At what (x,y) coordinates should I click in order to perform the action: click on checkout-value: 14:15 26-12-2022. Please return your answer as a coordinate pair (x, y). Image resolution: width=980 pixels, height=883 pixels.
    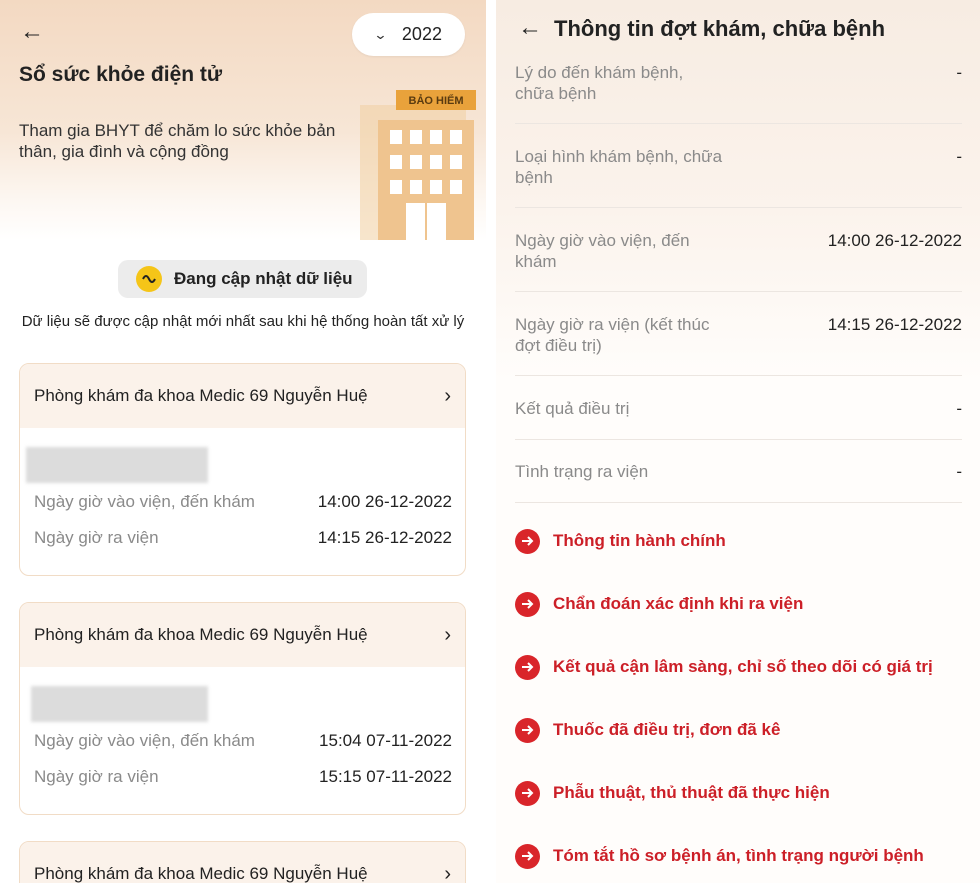
    Looking at the image, I should click on (384, 537).